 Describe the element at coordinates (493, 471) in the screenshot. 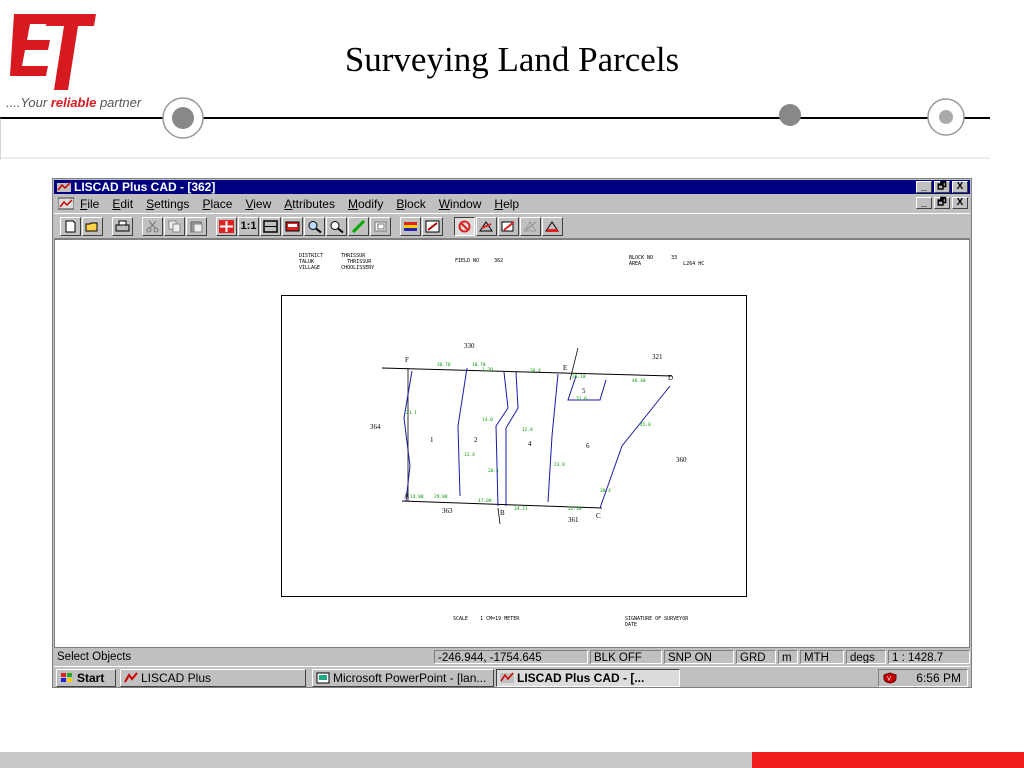

I see `svg-text: 20.1` at that location.